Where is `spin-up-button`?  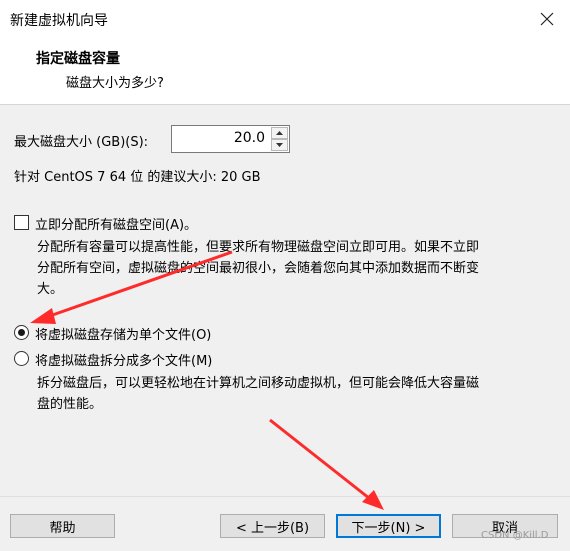 spin-up-button is located at coordinates (279, 133).